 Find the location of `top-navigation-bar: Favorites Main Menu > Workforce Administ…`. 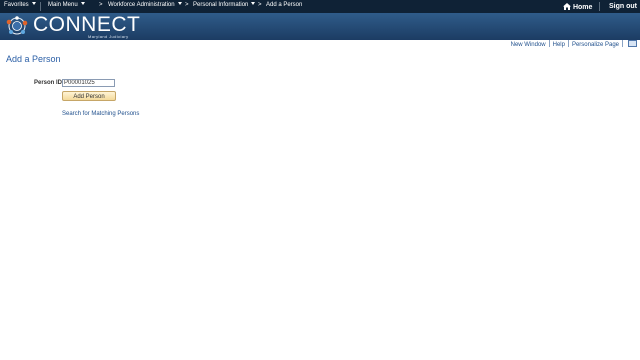

top-navigation-bar: Favorites Main Menu > Workforce Administ… is located at coordinates (320, 6).